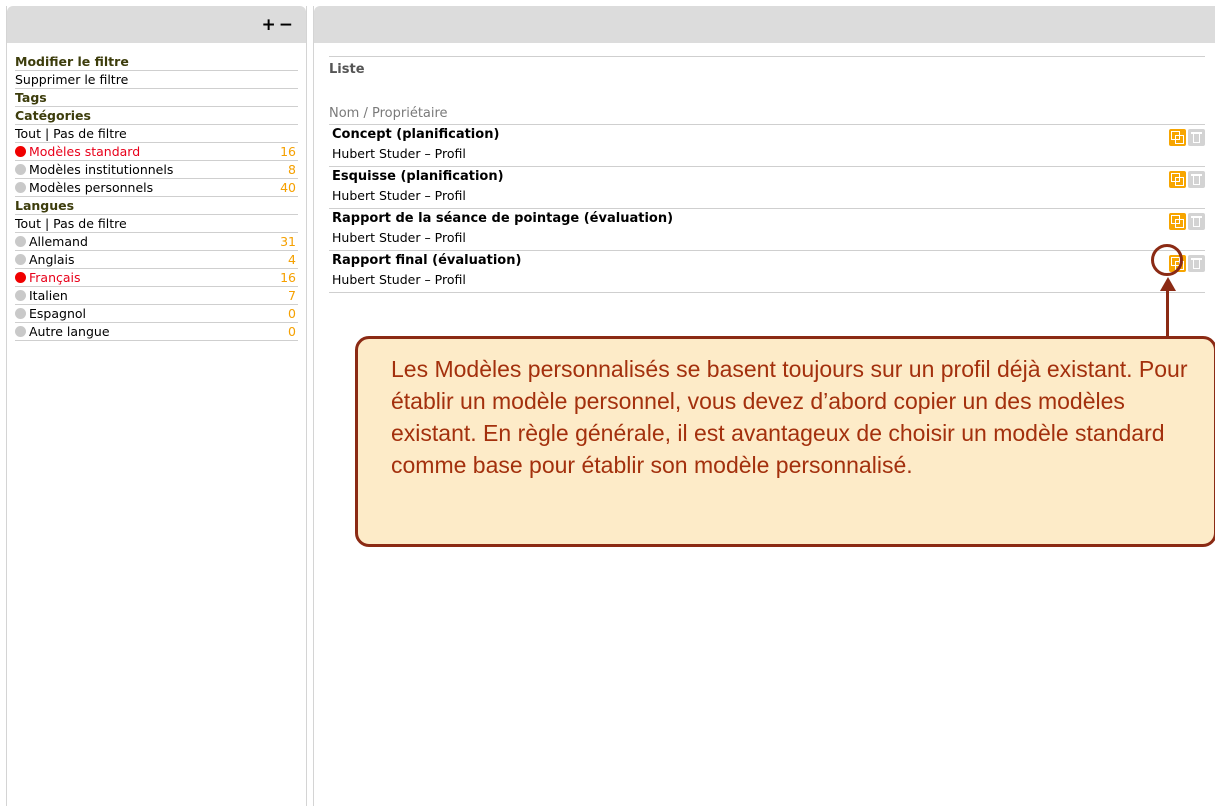  I want to click on filter-item: Allemand 31, so click(156, 242).